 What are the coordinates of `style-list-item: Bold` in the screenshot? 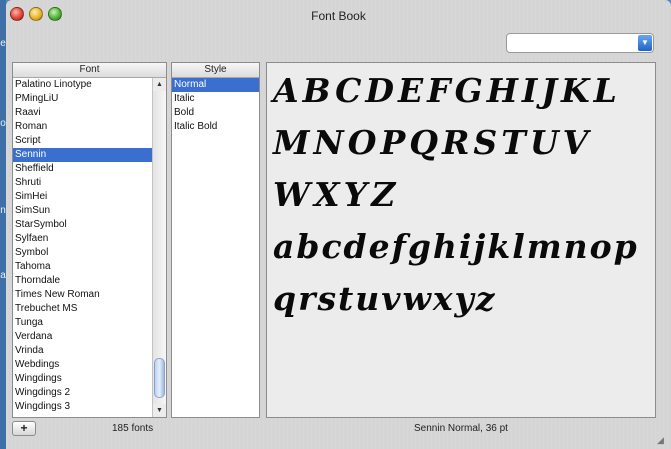 It's located at (215, 113).